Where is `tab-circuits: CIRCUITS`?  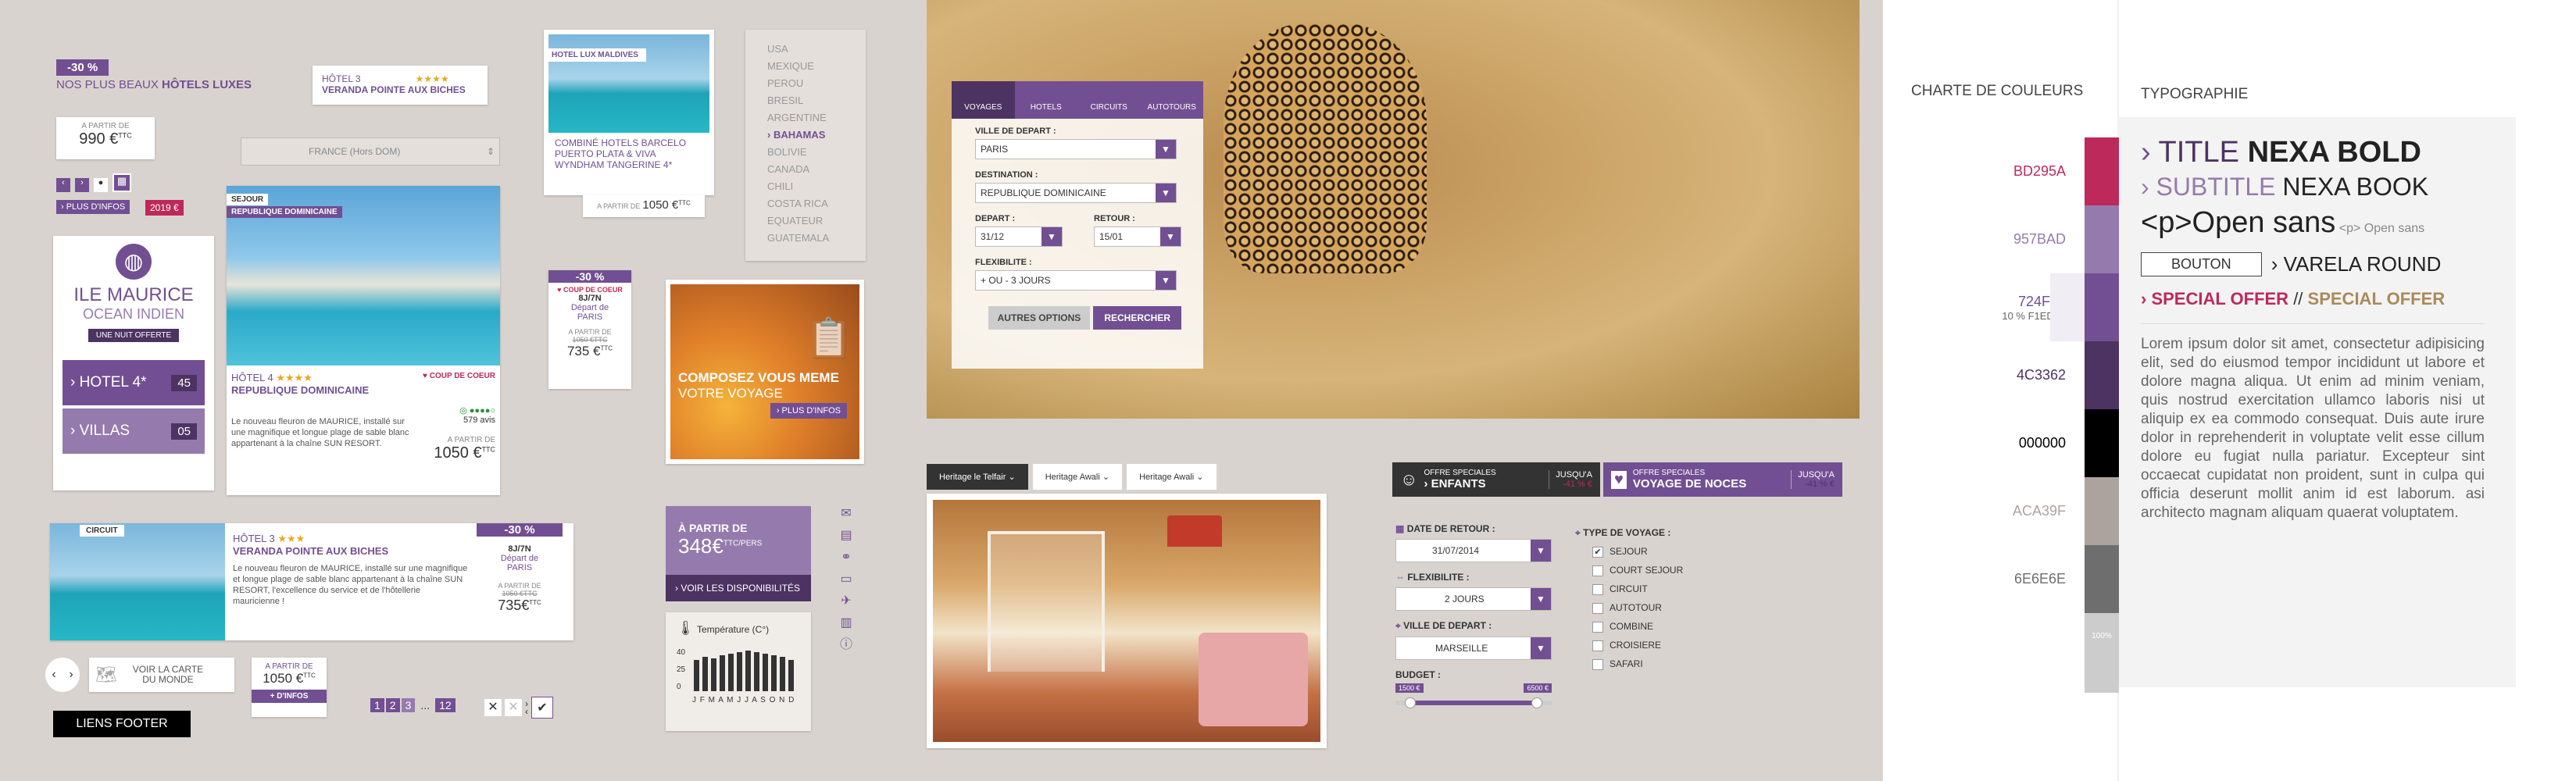 tab-circuits: CIRCUITS is located at coordinates (1109, 100).